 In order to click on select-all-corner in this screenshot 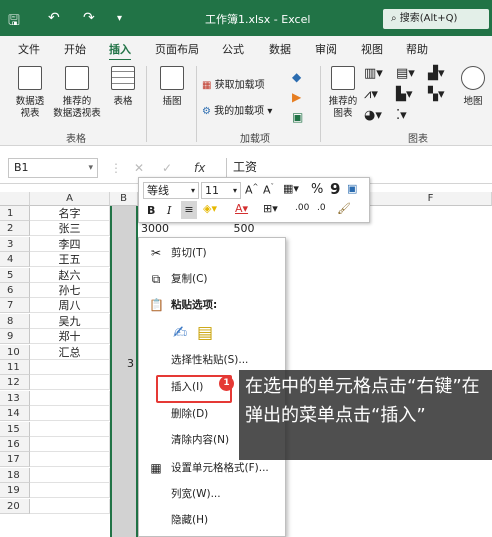, I will do `click(15, 199)`.